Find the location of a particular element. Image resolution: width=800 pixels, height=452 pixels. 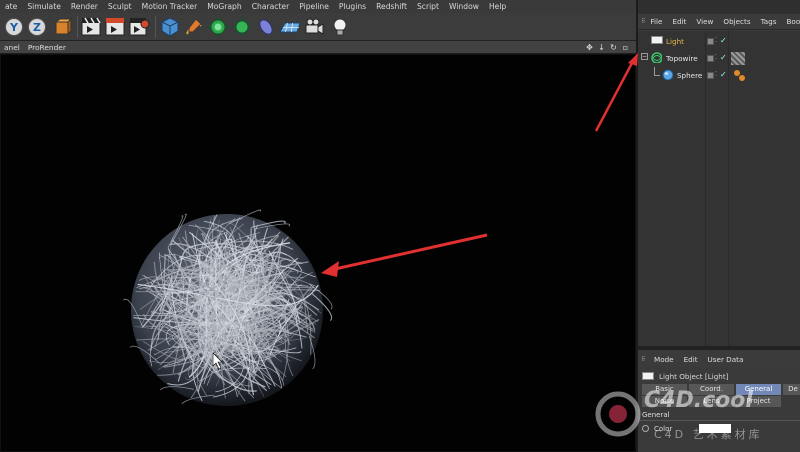

viewport-header: anel ProRender ✥ ↓ ↻ ▫ is located at coordinates (318, 47).